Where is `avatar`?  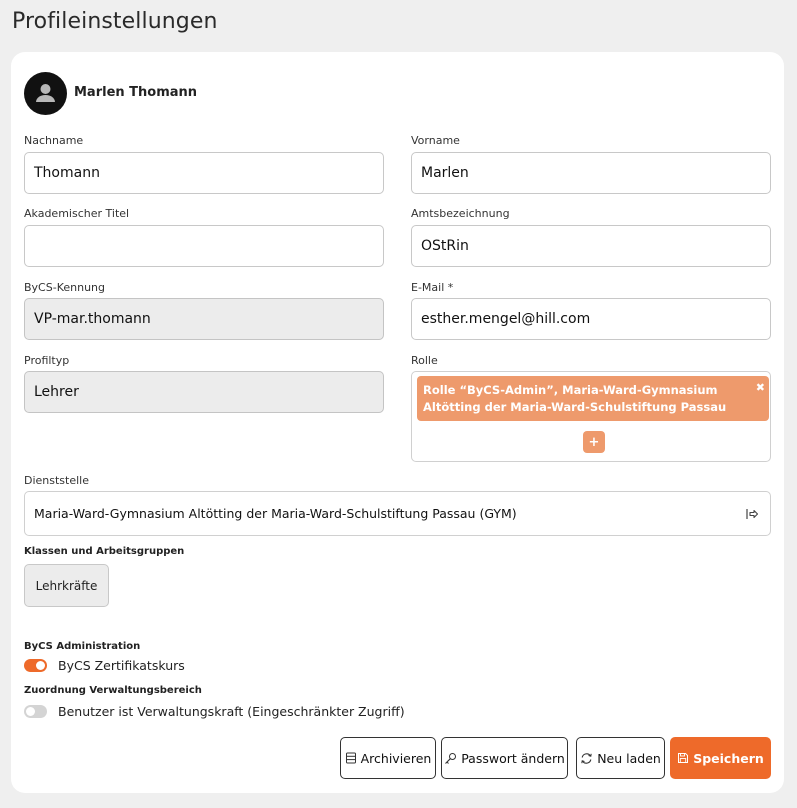
avatar is located at coordinates (45, 93).